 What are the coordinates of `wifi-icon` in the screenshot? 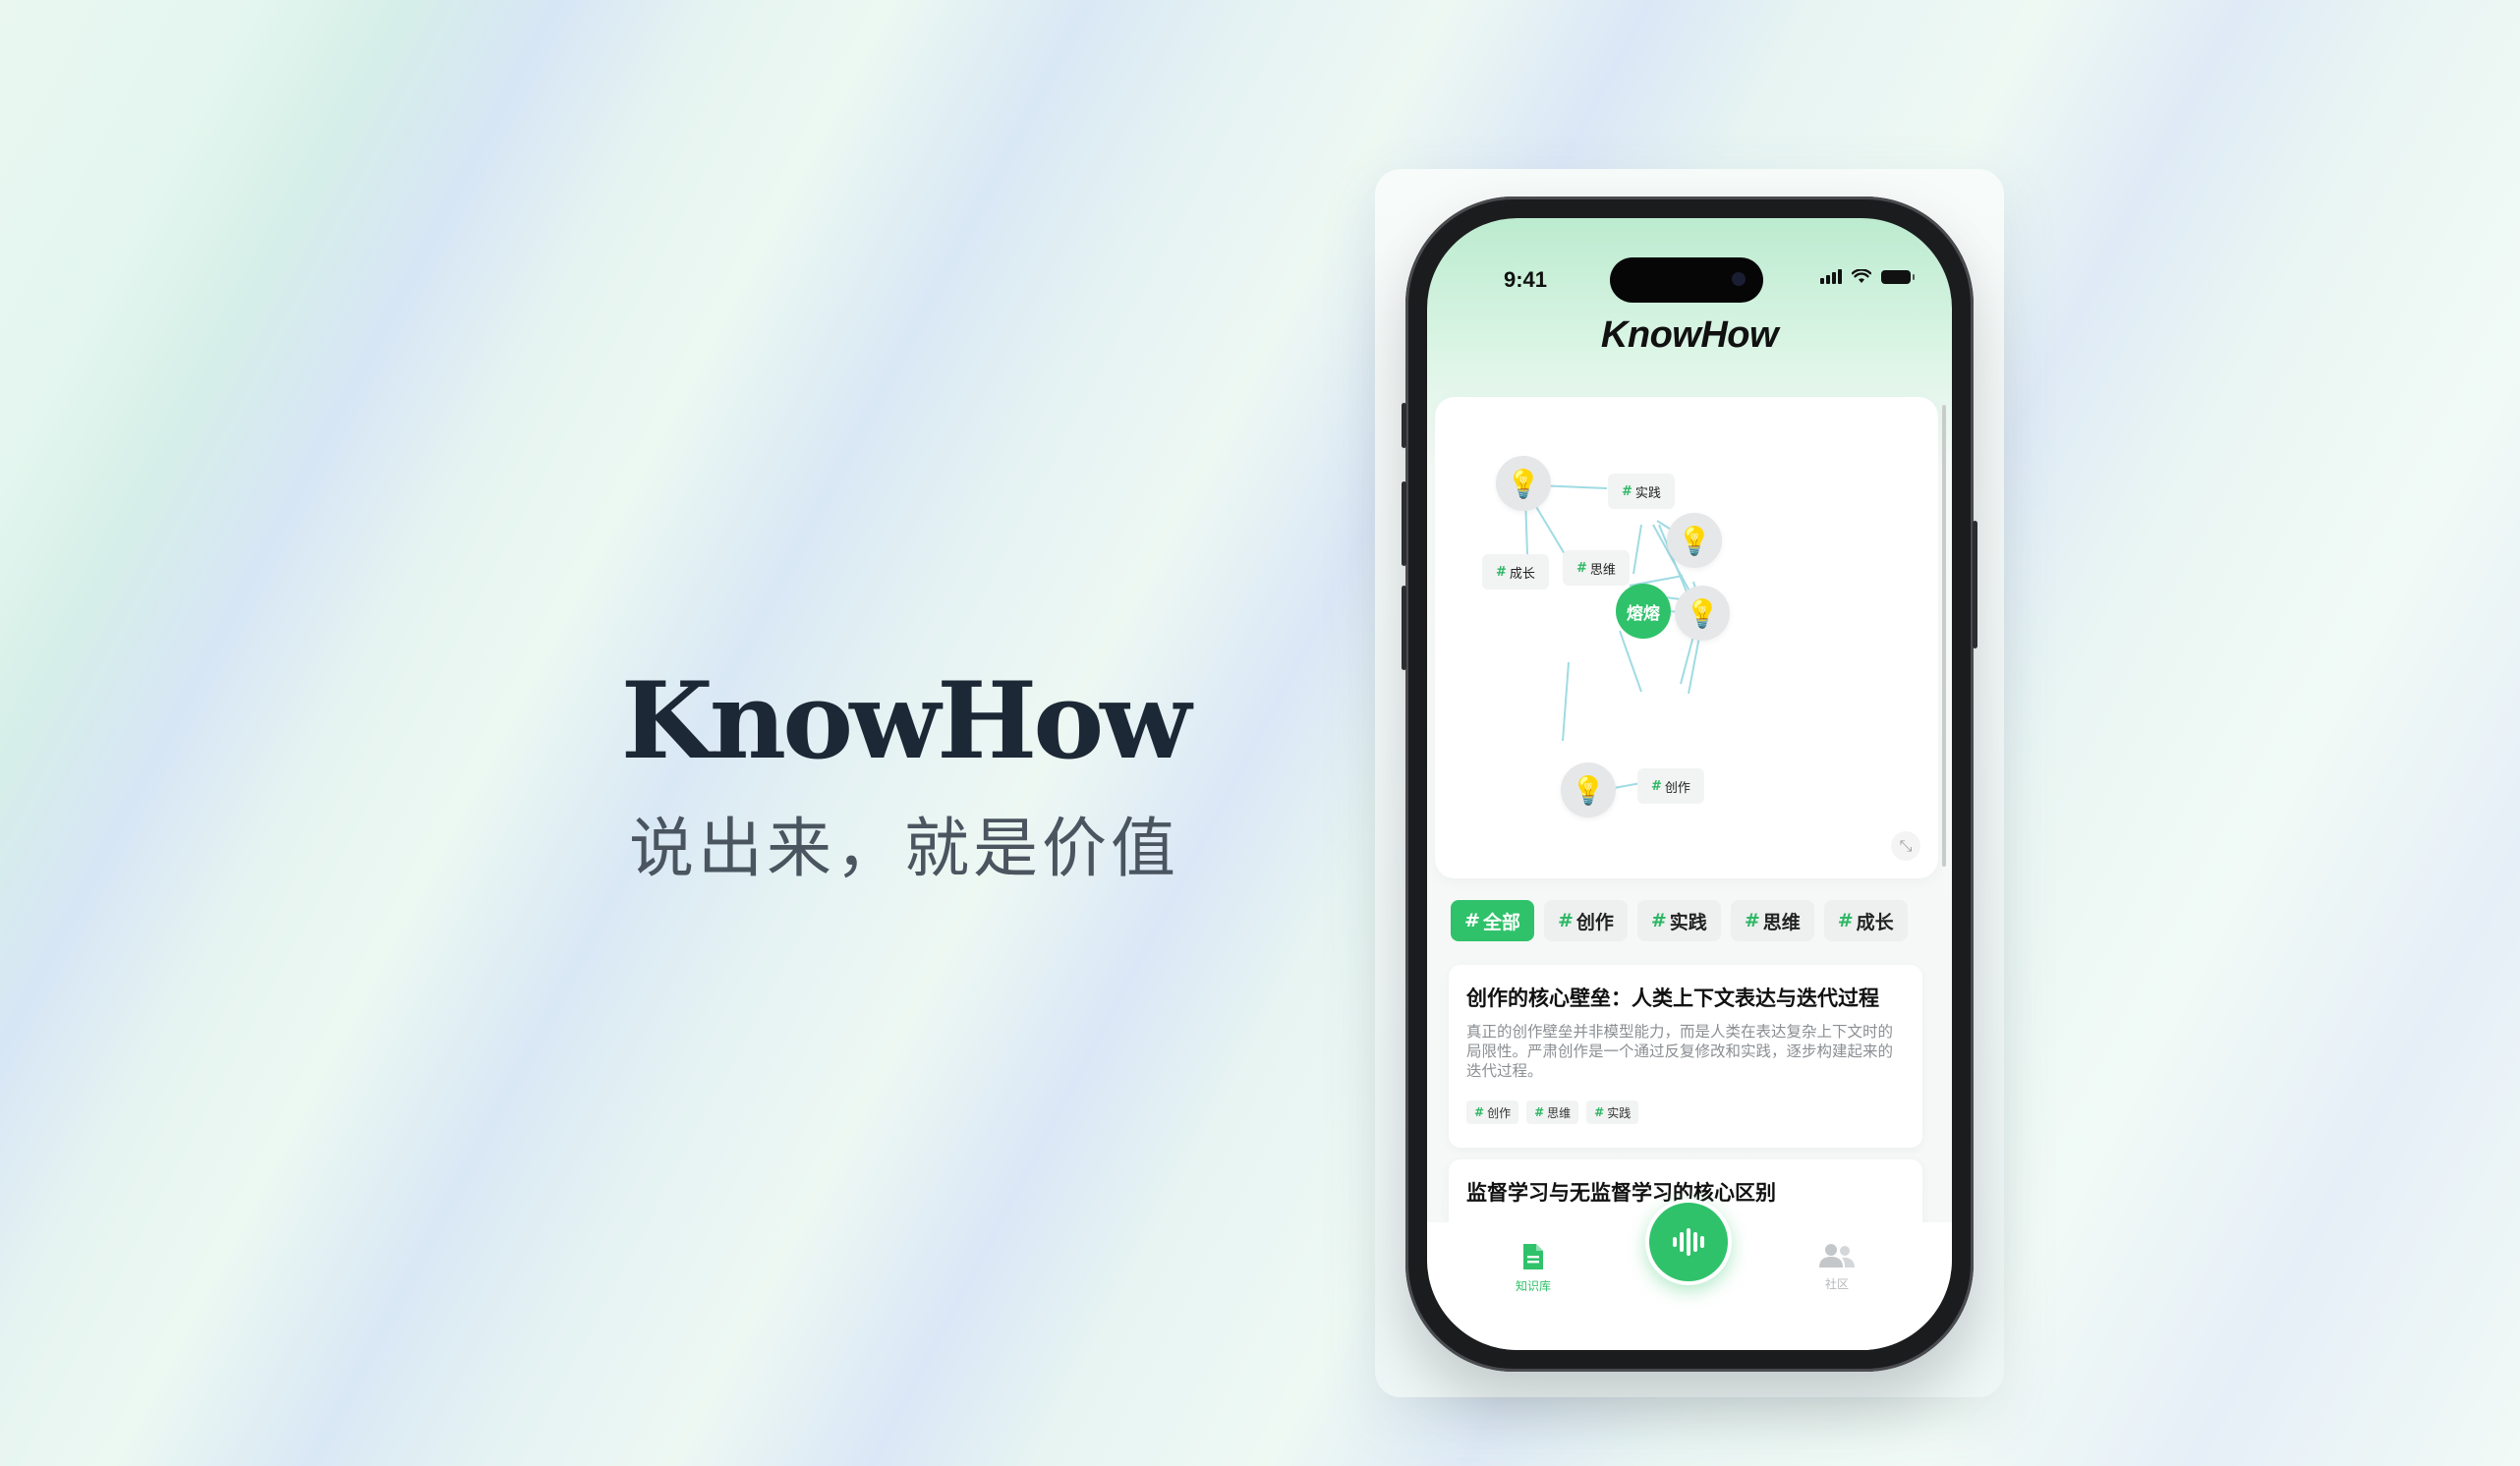 It's located at (1861, 276).